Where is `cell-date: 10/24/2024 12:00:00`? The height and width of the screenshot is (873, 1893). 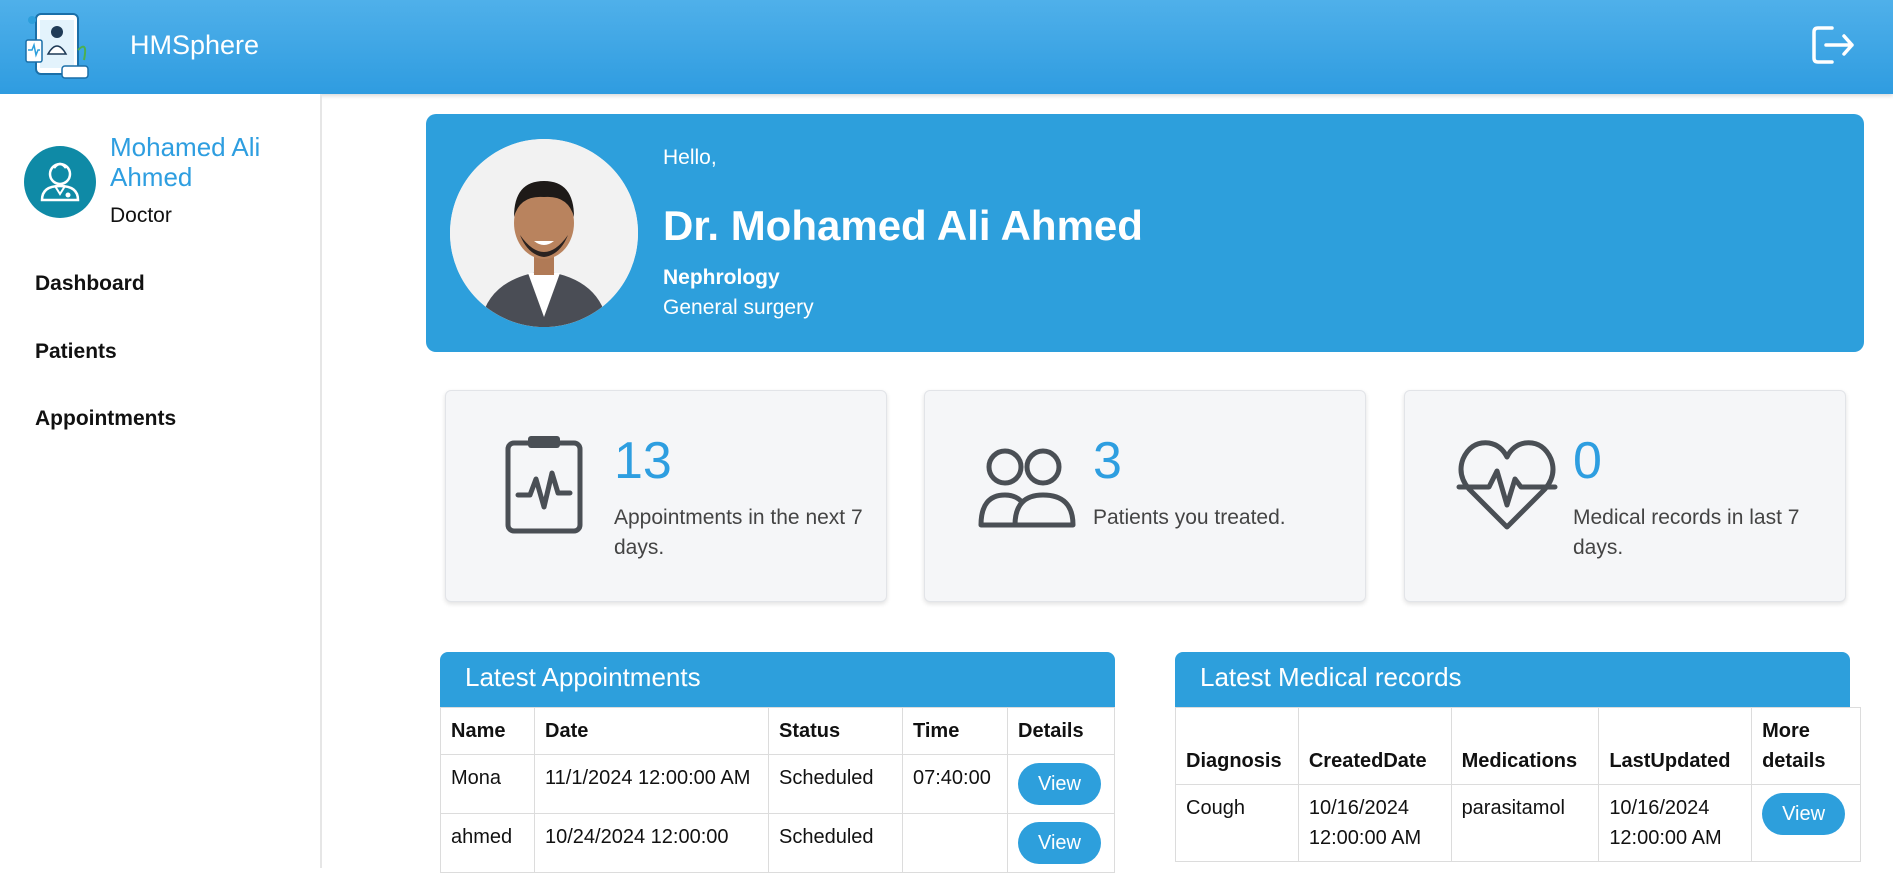 cell-date: 10/24/2024 12:00:00 is located at coordinates (651, 843).